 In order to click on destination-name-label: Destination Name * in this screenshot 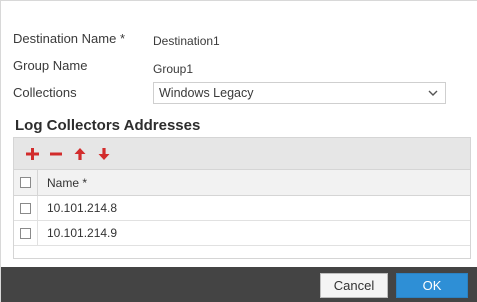, I will do `click(69, 38)`.